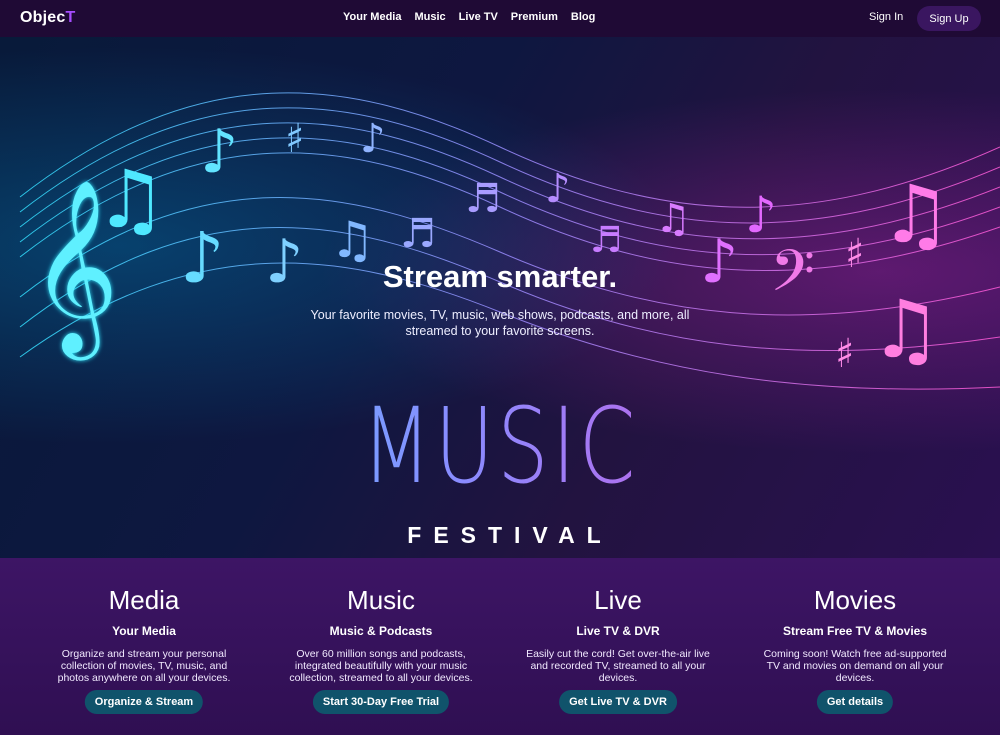  Describe the element at coordinates (429, 17) in the screenshot. I see `nav-link-music: Music` at that location.